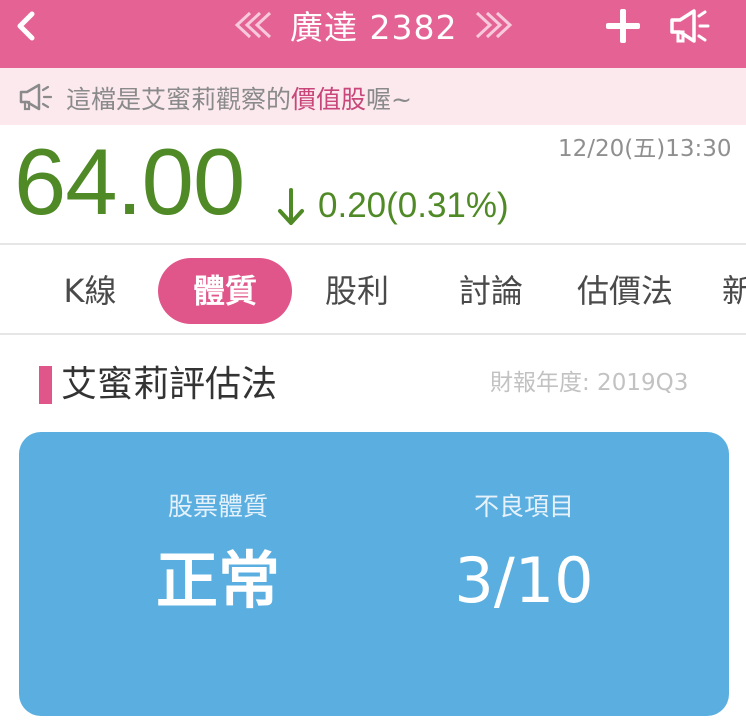 This screenshot has height=726, width=746. I want to click on section-title: 艾蜜莉評估法, so click(169, 384).